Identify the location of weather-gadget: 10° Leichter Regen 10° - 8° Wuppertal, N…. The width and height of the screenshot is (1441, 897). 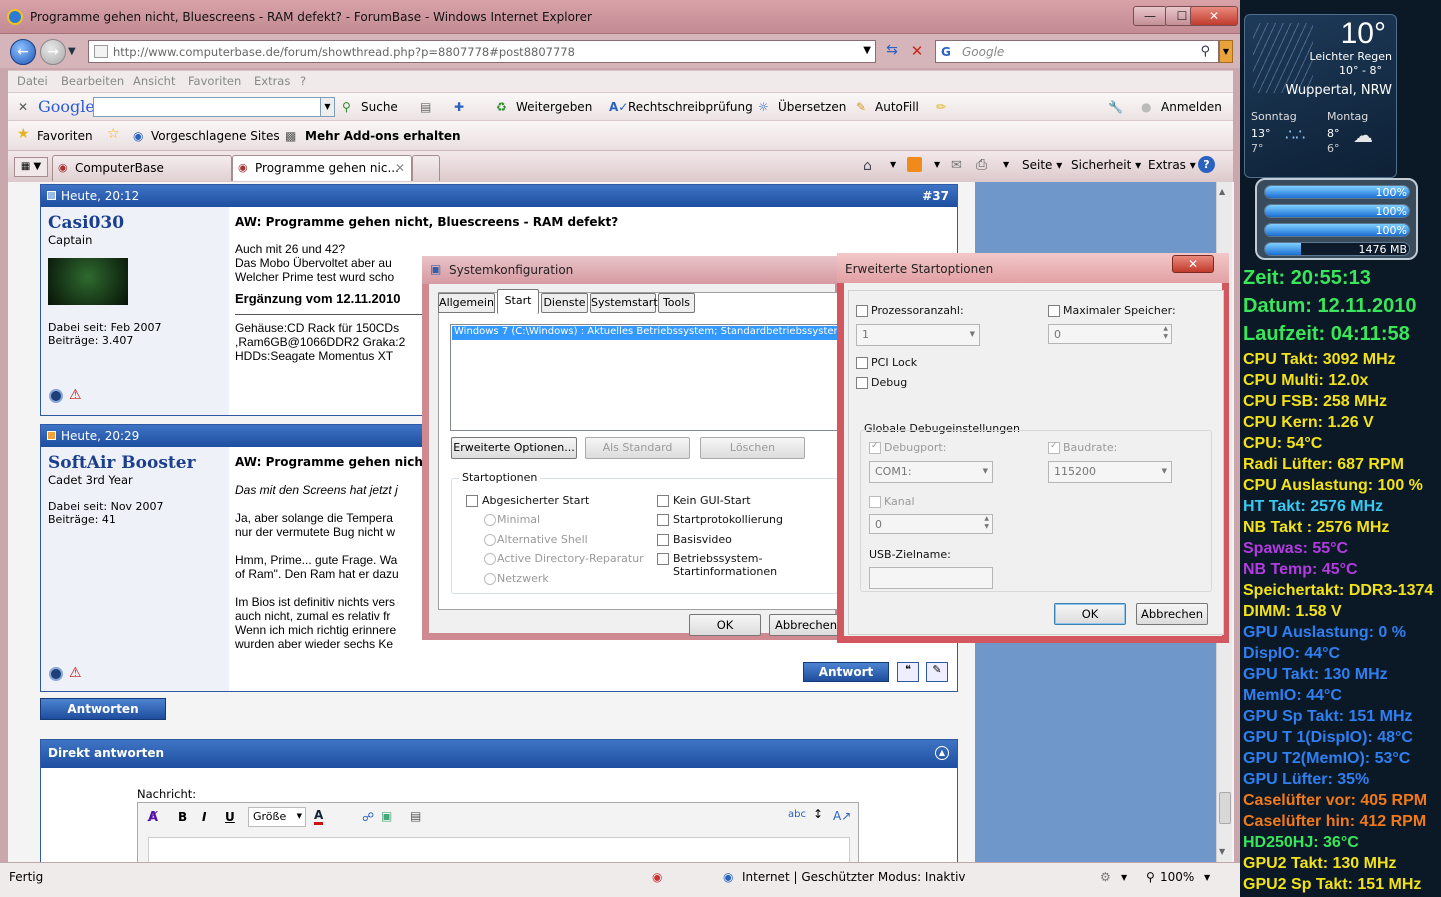
(1320, 96).